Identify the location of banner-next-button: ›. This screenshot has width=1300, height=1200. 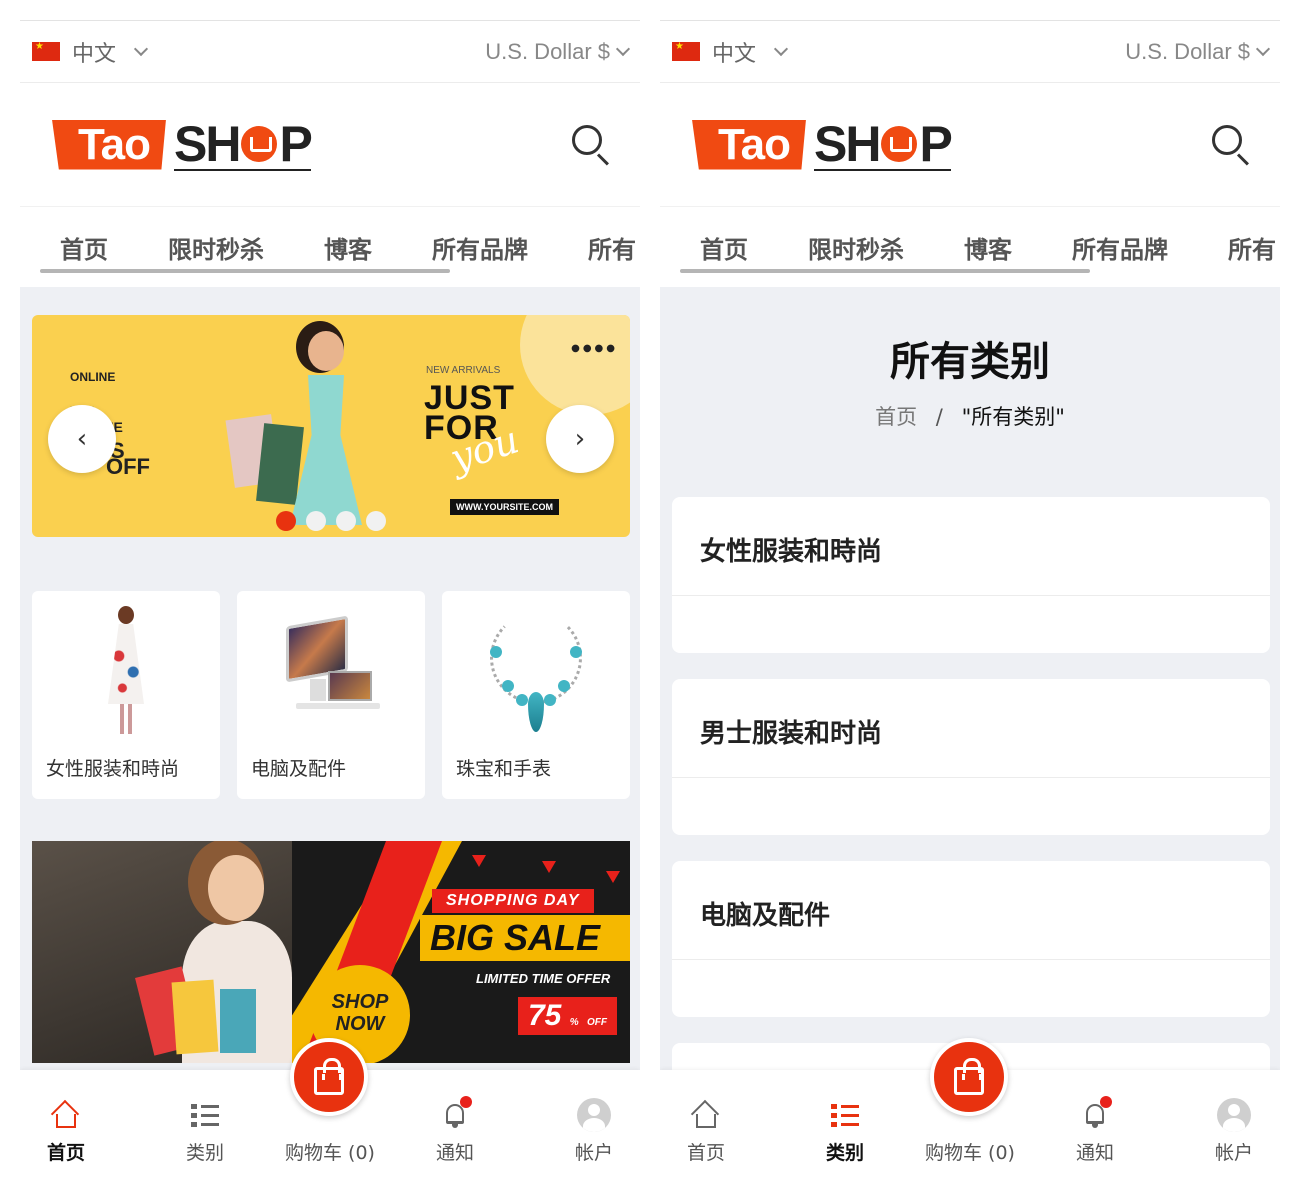
(580, 439).